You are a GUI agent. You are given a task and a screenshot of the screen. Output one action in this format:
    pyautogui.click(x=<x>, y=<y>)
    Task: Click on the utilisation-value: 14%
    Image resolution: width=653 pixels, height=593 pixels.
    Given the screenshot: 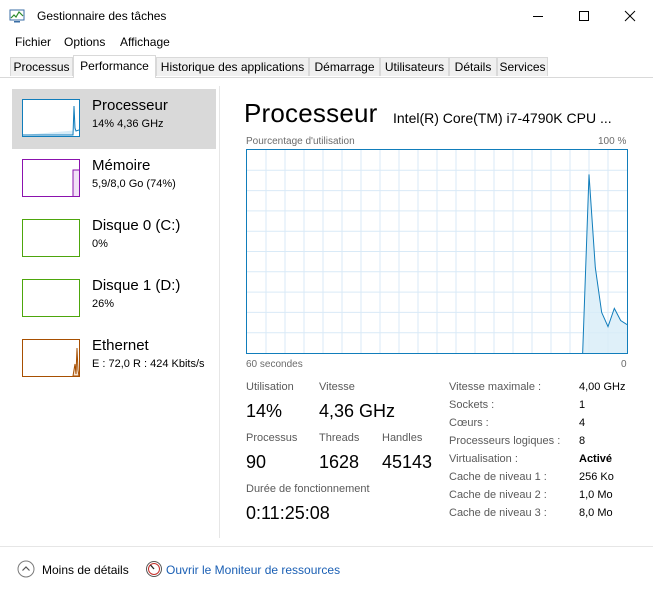 What is the action you would take?
    pyautogui.click(x=264, y=411)
    